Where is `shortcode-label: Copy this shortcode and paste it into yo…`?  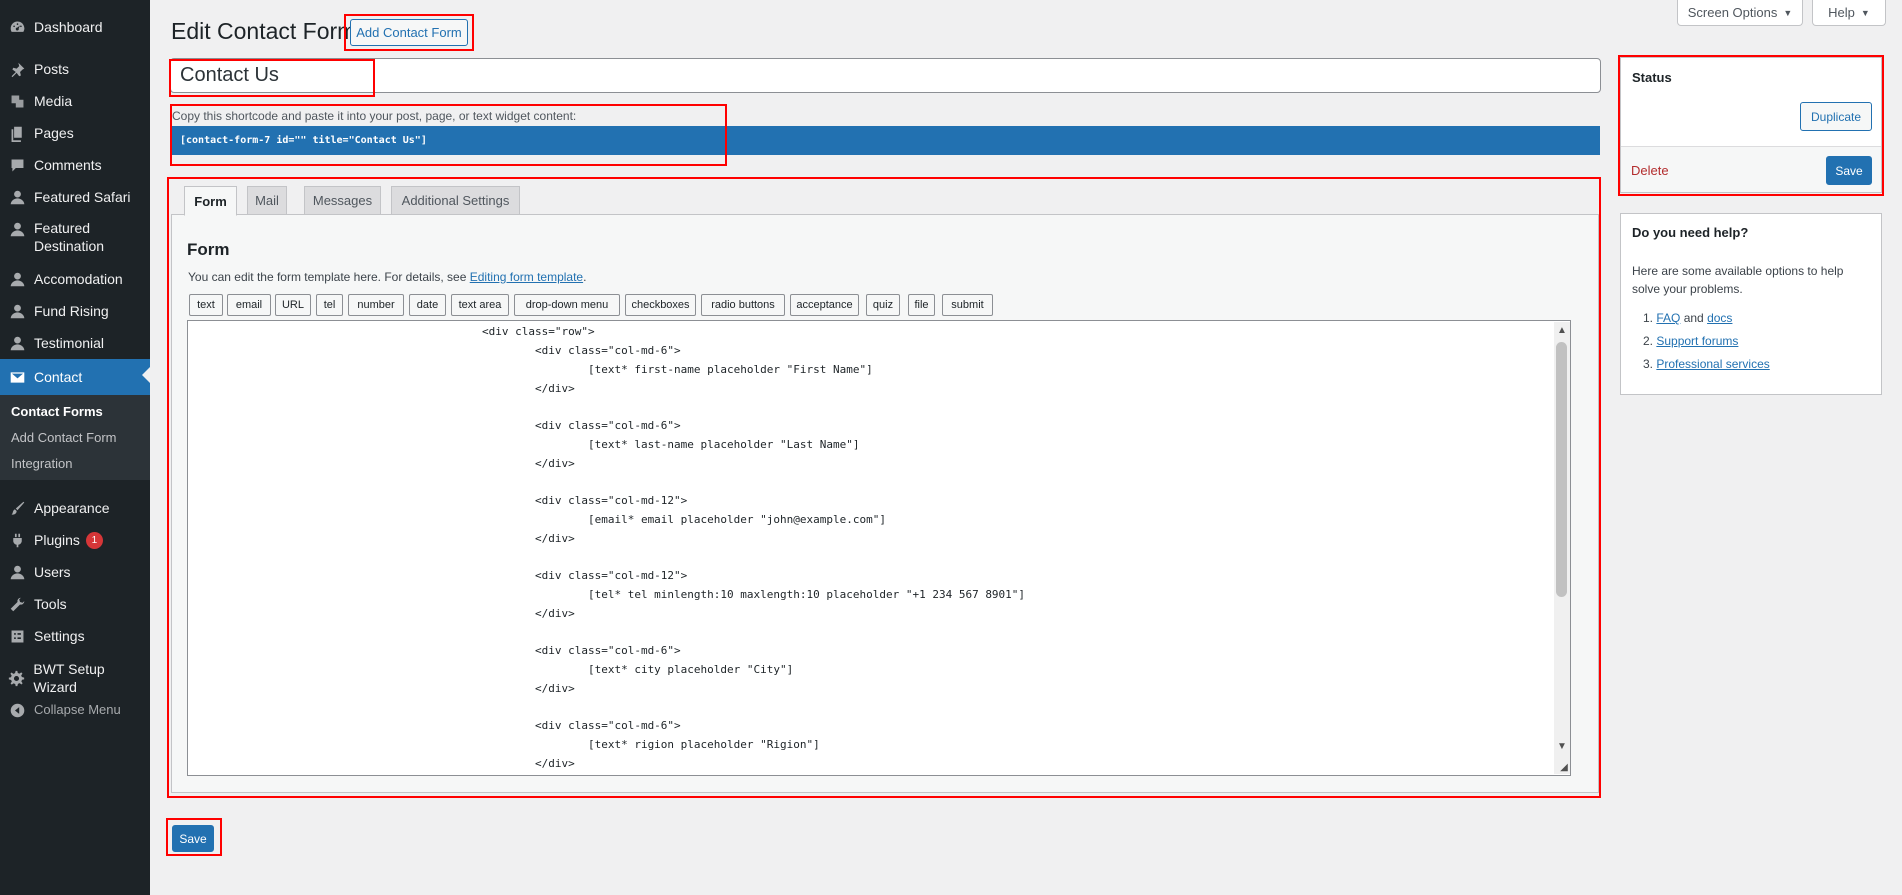 shortcode-label: Copy this shortcode and paste it into yo… is located at coordinates (374, 116).